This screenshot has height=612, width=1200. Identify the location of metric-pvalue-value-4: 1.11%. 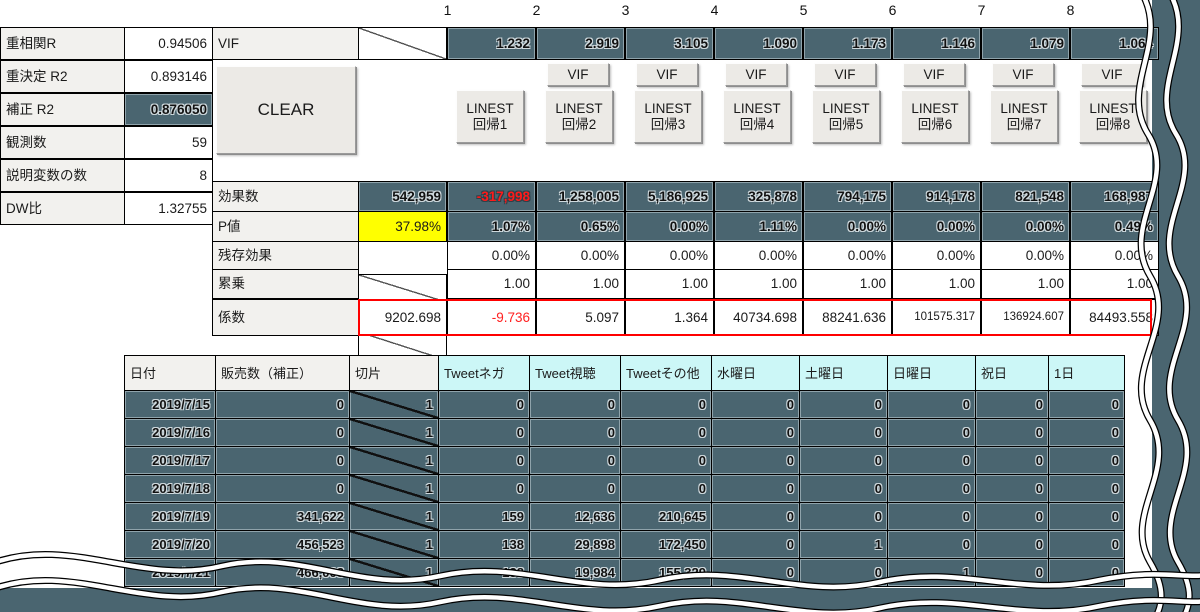
(758, 226).